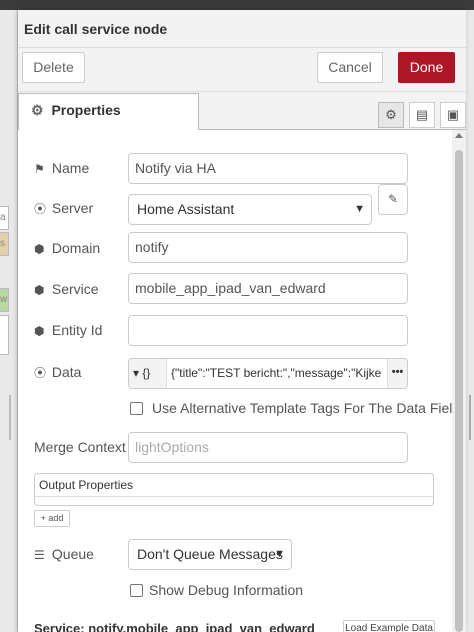 Image resolution: width=474 pixels, height=632 pixels. I want to click on entity-id-input, so click(268, 330).